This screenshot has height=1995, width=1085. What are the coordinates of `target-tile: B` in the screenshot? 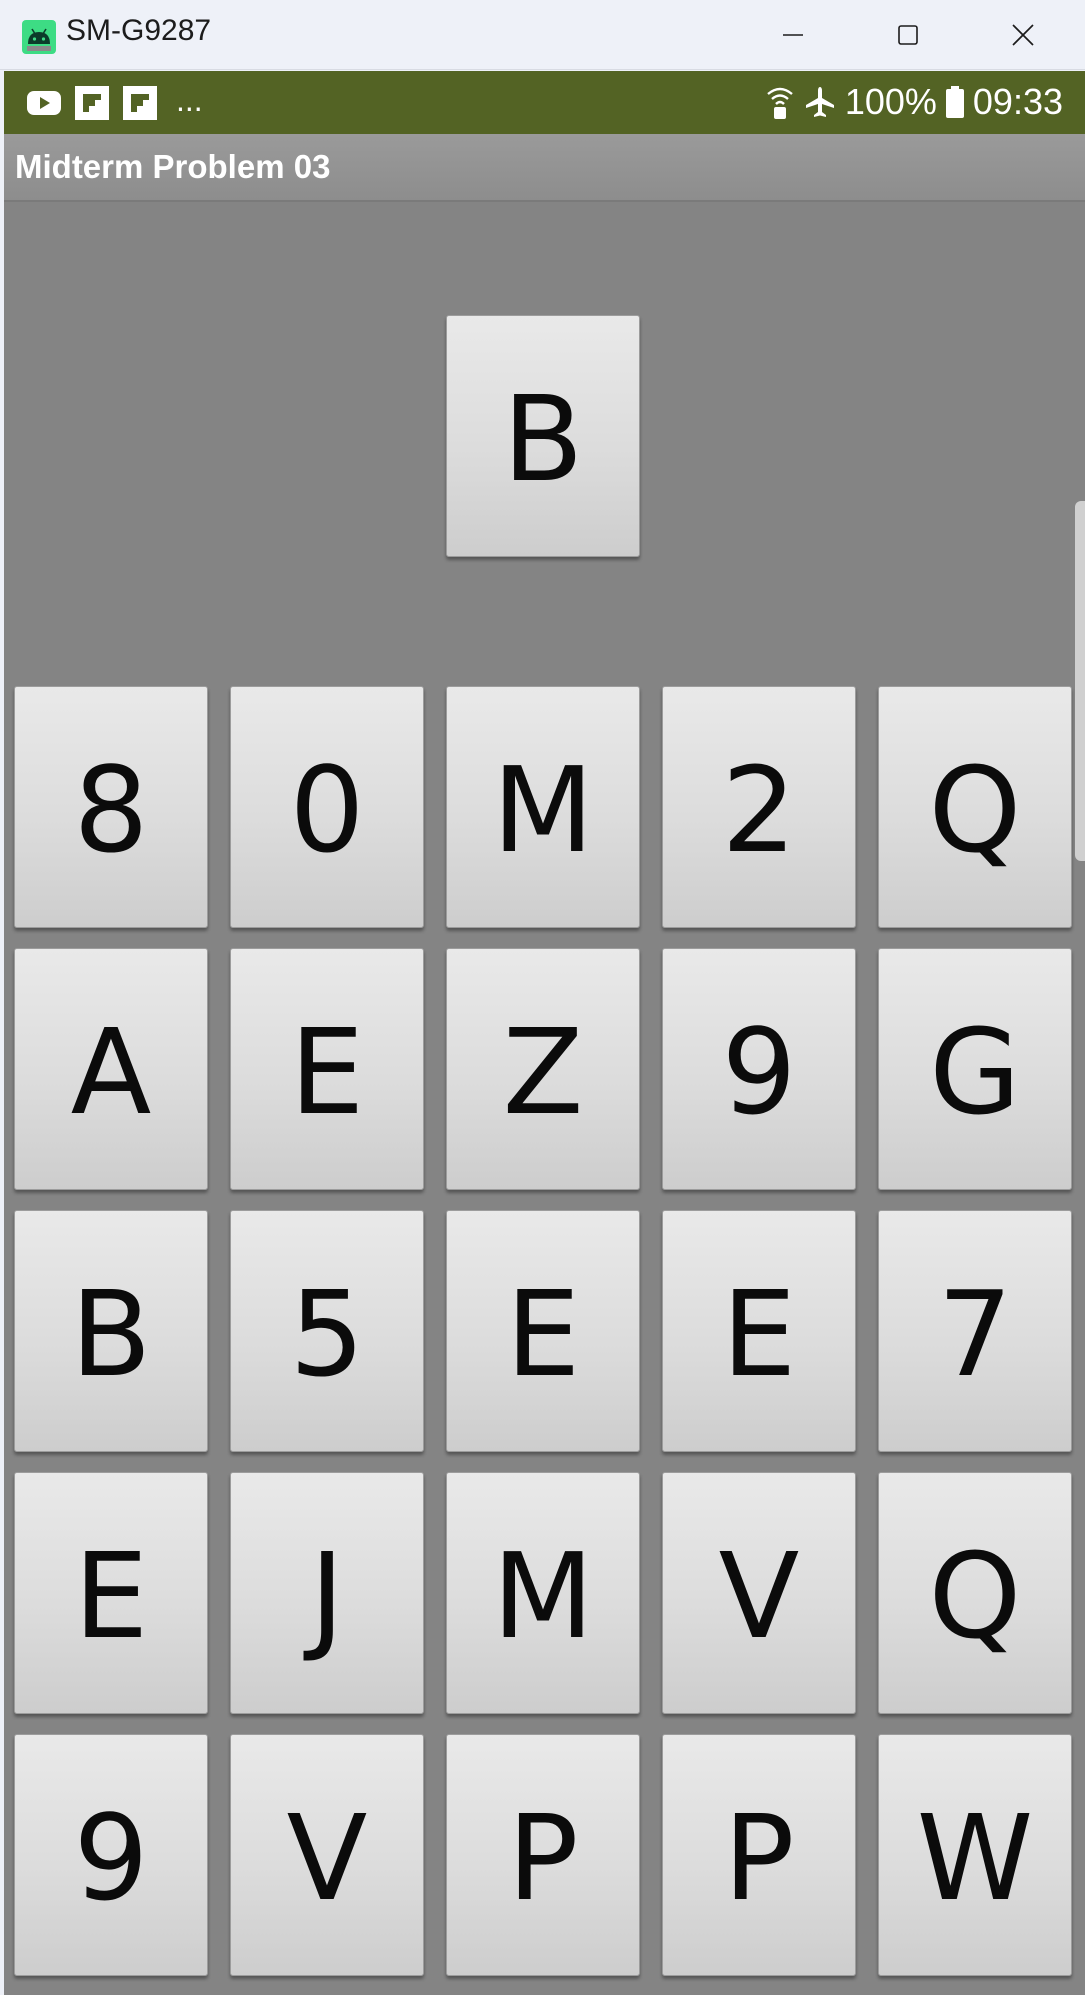 It's located at (543, 436).